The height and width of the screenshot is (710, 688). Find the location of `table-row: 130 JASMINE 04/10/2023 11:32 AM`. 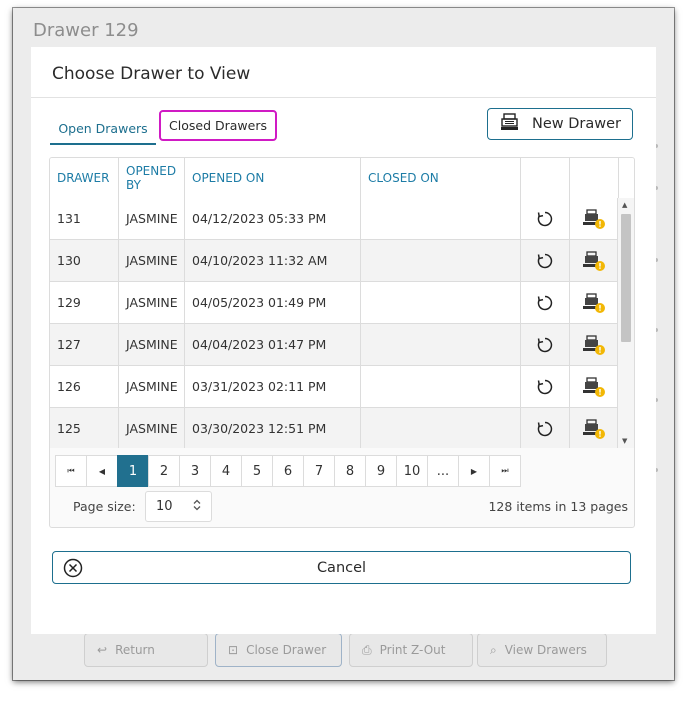

table-row: 130 JASMINE 04/10/2023 11:32 AM is located at coordinates (334, 261).